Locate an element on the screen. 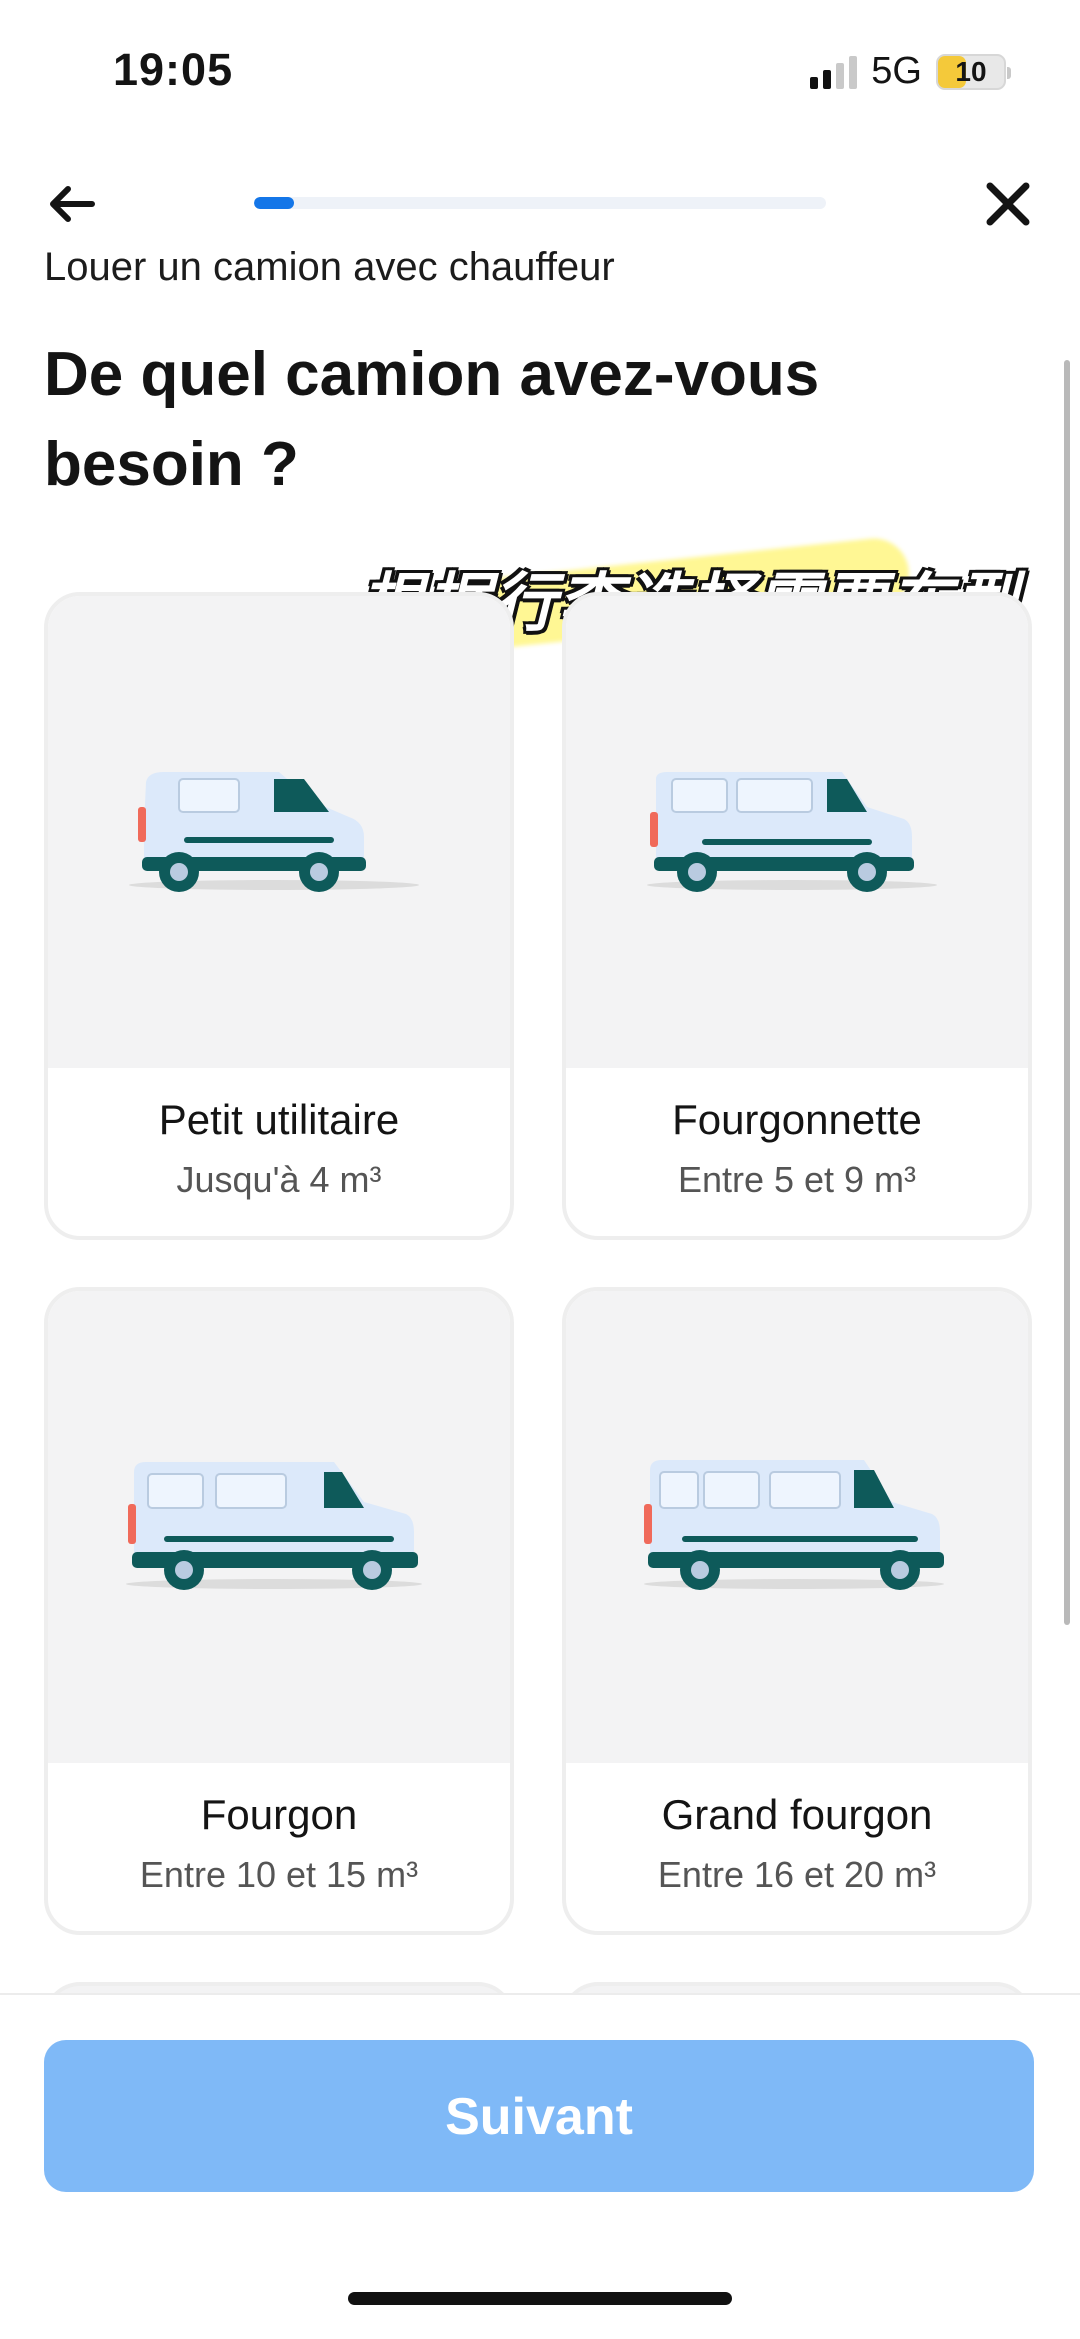 The height and width of the screenshot is (2339, 1080). home-indicator is located at coordinates (540, 2298).